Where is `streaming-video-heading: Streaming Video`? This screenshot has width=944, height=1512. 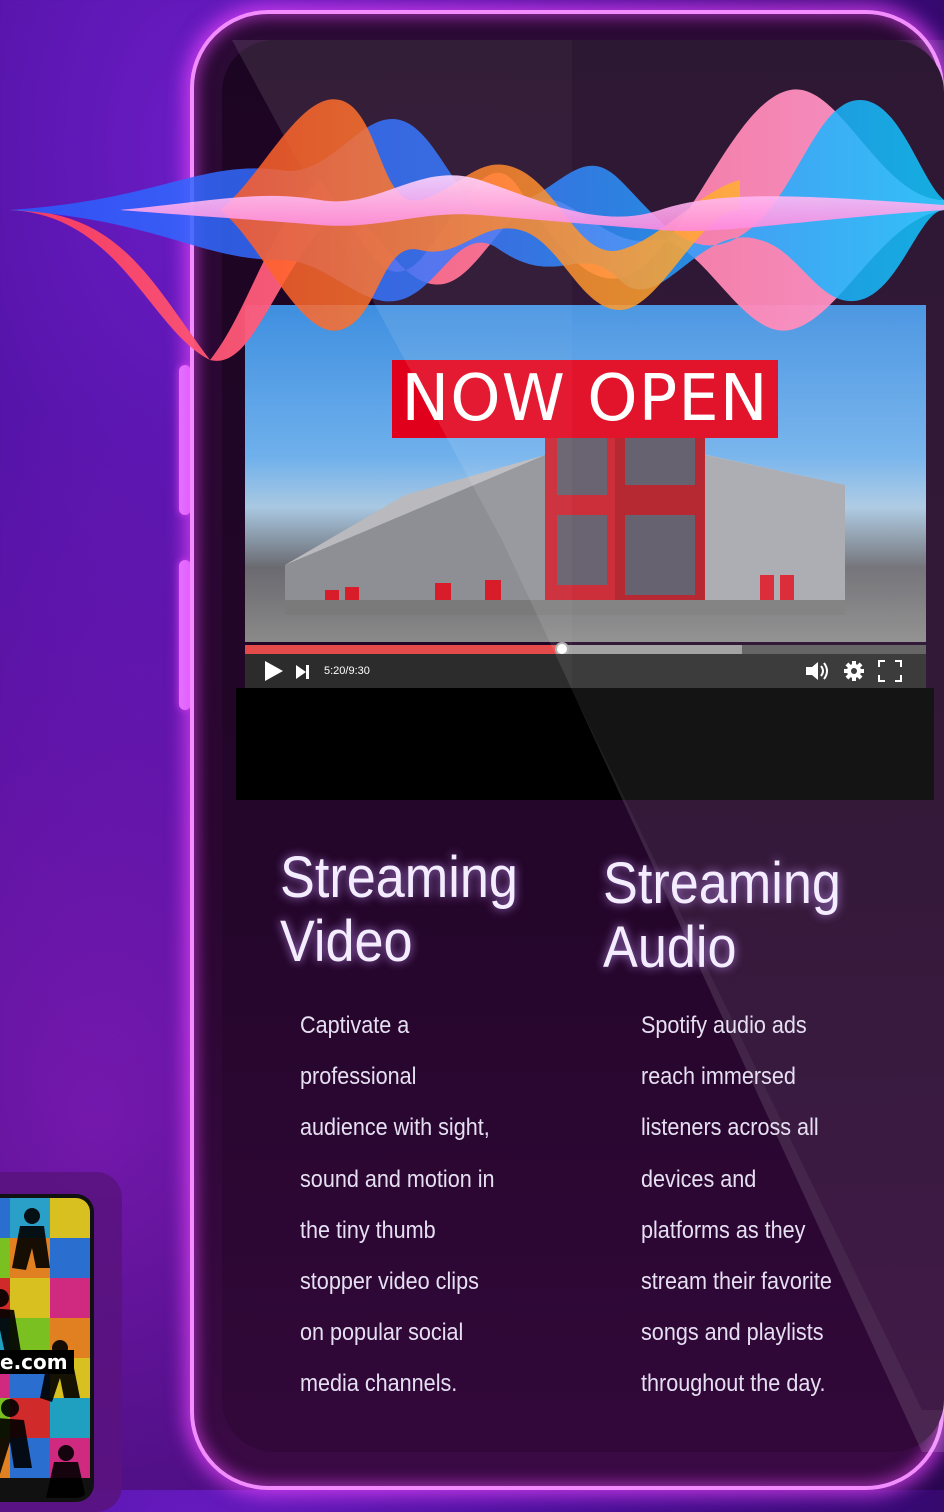
streaming-video-heading: Streaming Video is located at coordinates (399, 910).